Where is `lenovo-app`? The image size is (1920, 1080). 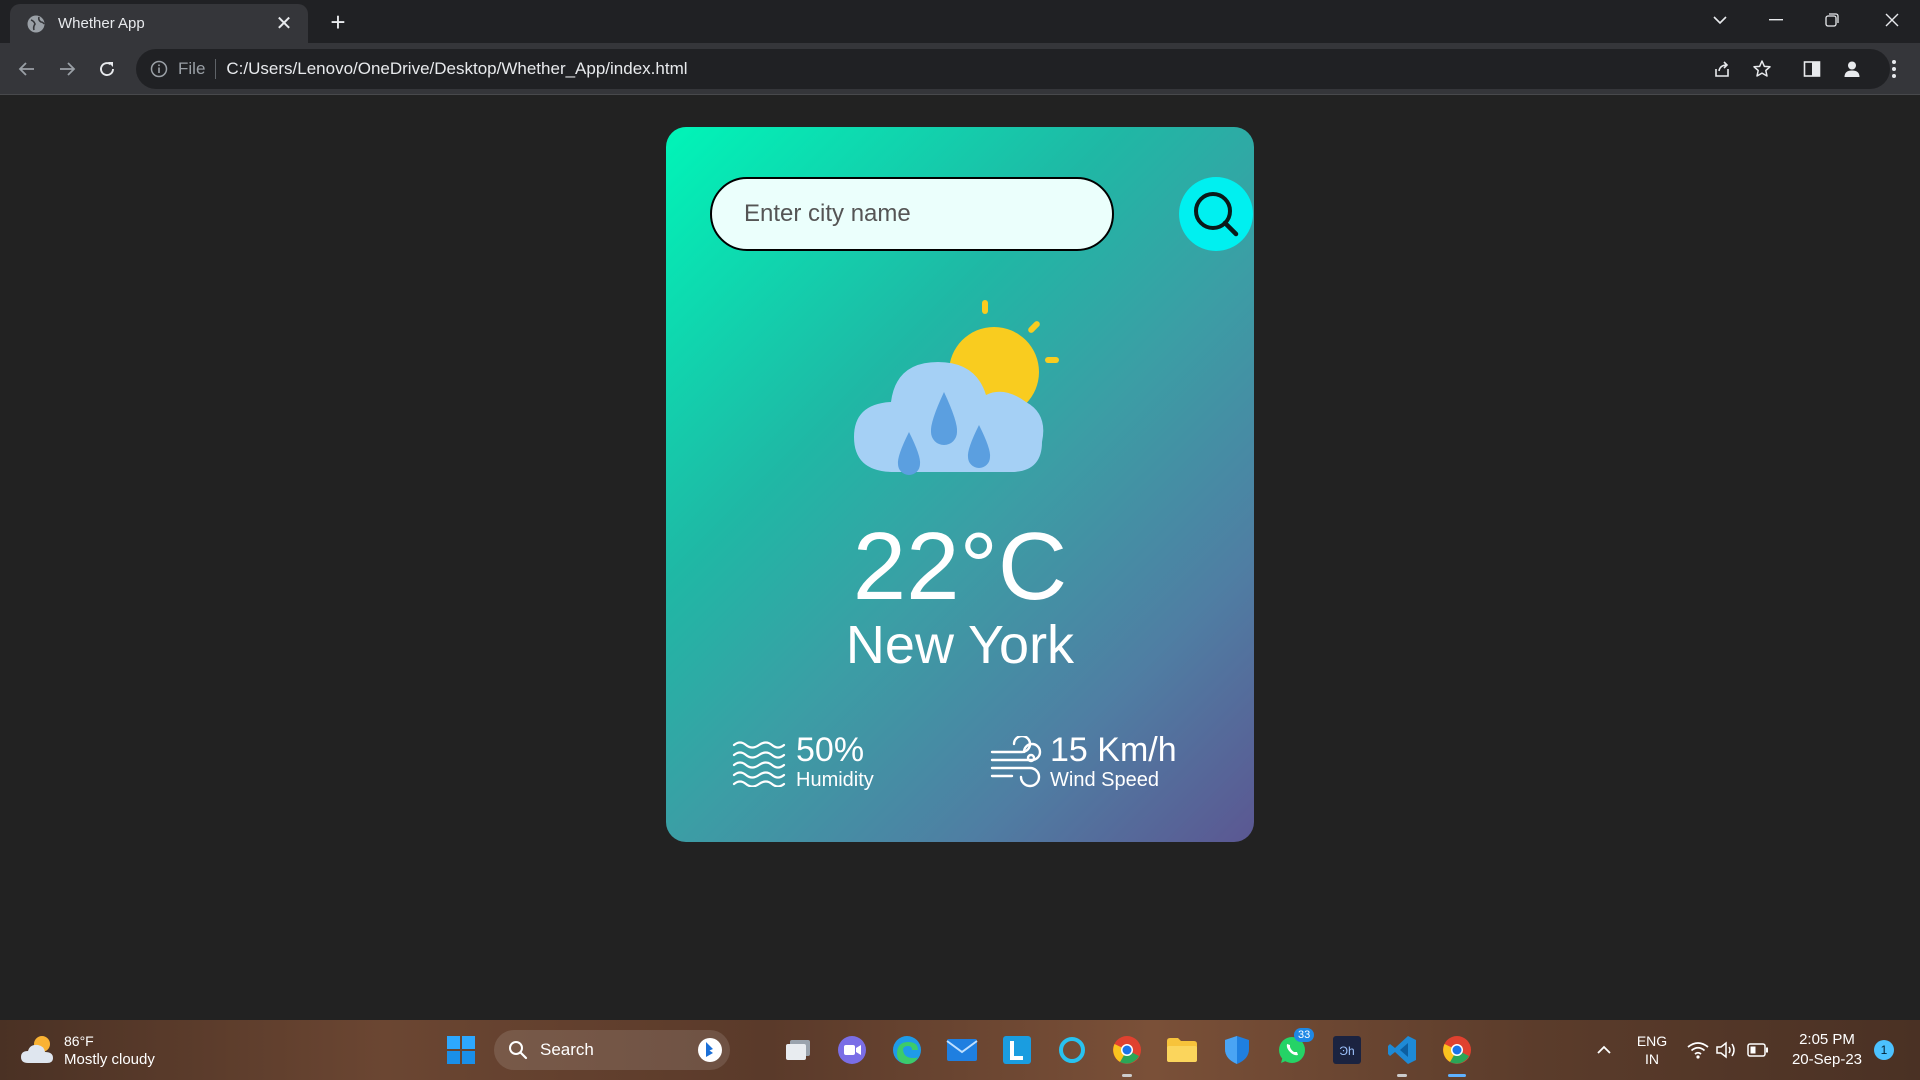
lenovo-app is located at coordinates (1017, 1050).